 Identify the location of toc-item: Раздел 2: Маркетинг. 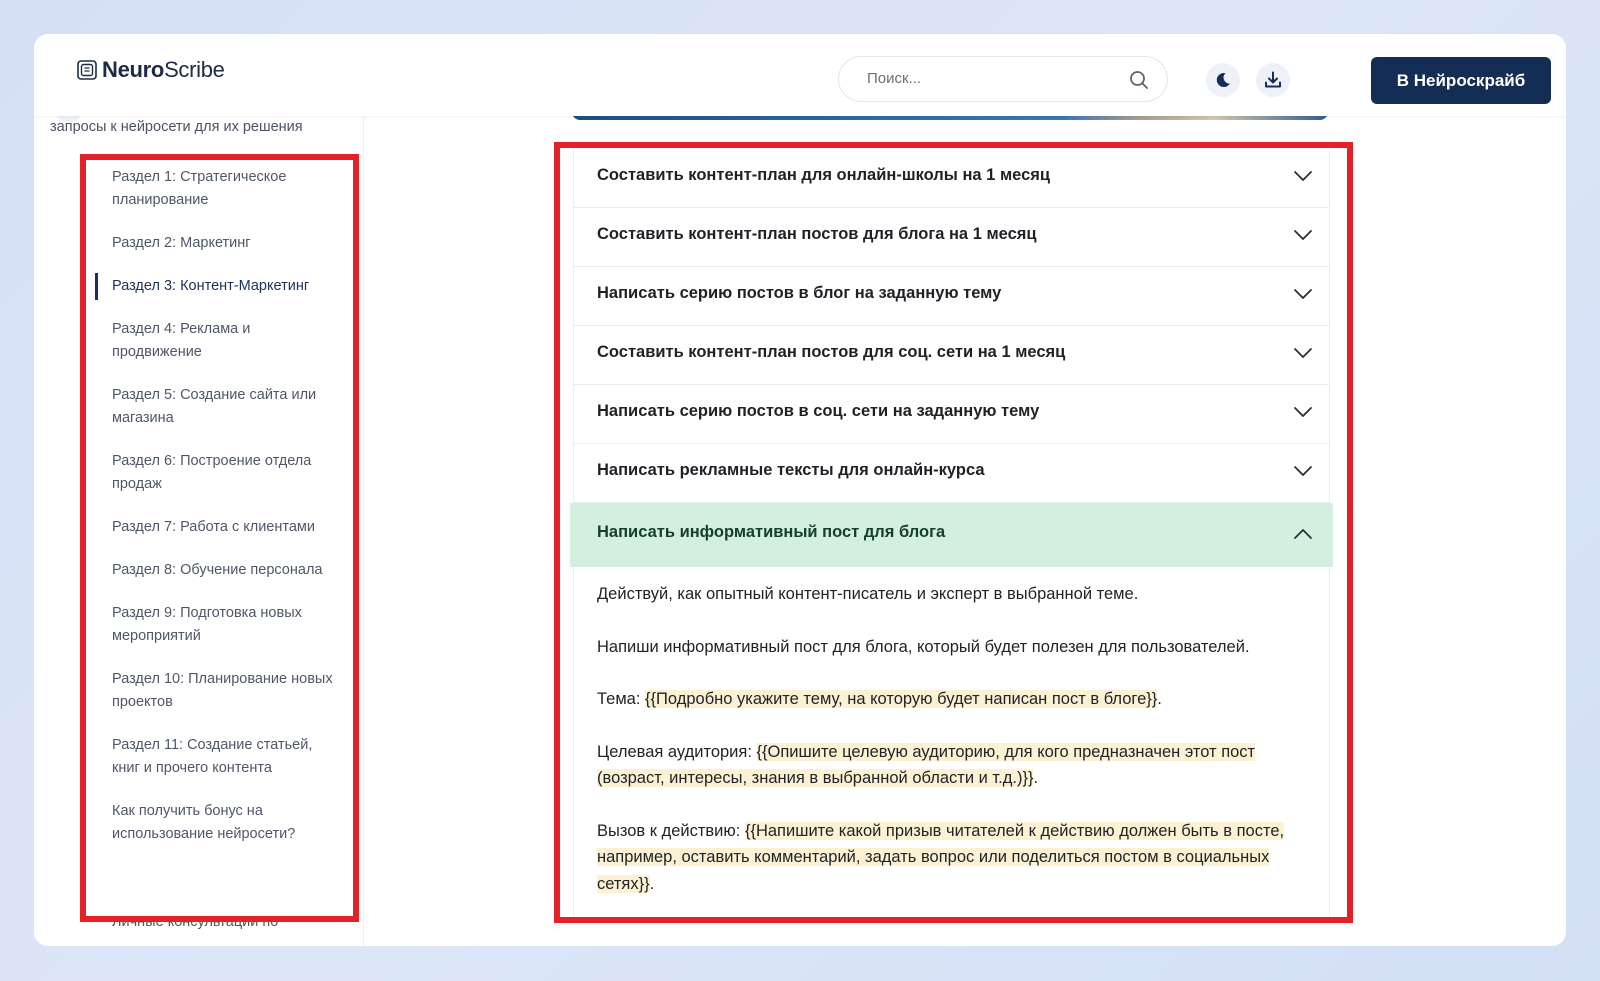
(223, 243).